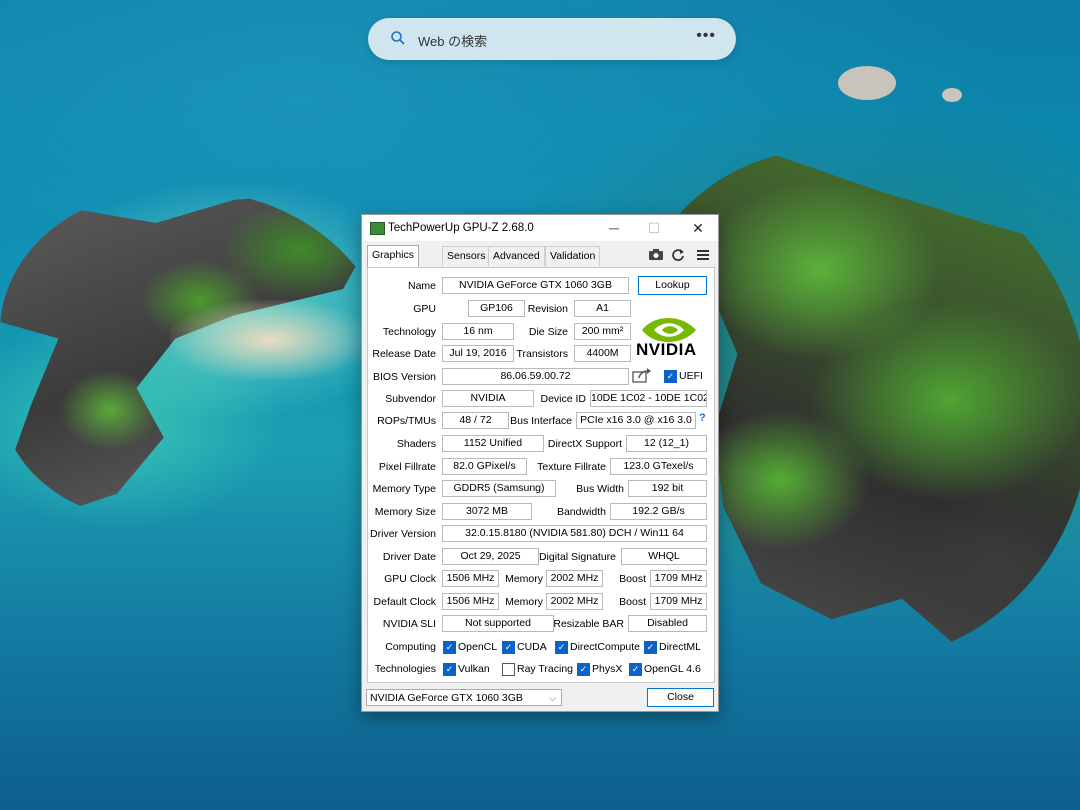 The image size is (1080, 810). Describe the element at coordinates (698, 228) in the screenshot. I see `close-window-button: ✕` at that location.